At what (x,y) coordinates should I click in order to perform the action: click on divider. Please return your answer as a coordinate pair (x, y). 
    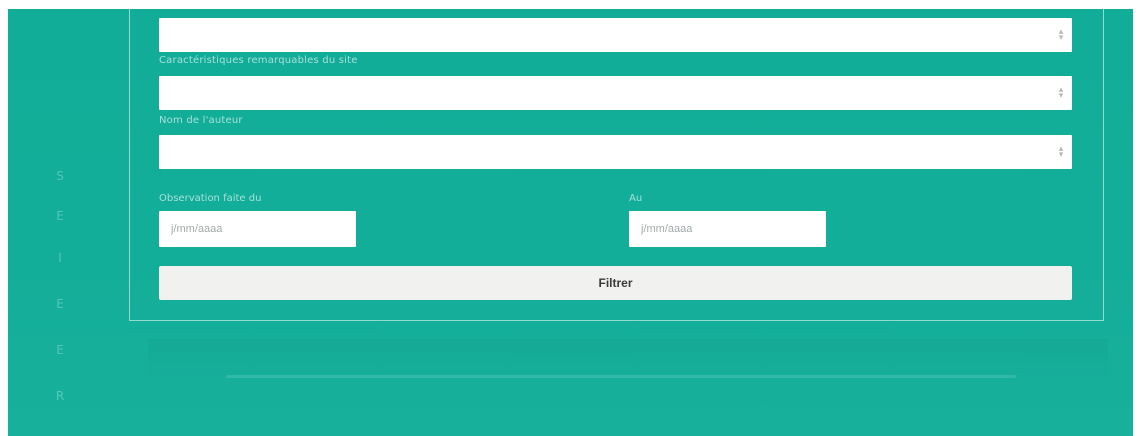
    Looking at the image, I should click on (621, 376).